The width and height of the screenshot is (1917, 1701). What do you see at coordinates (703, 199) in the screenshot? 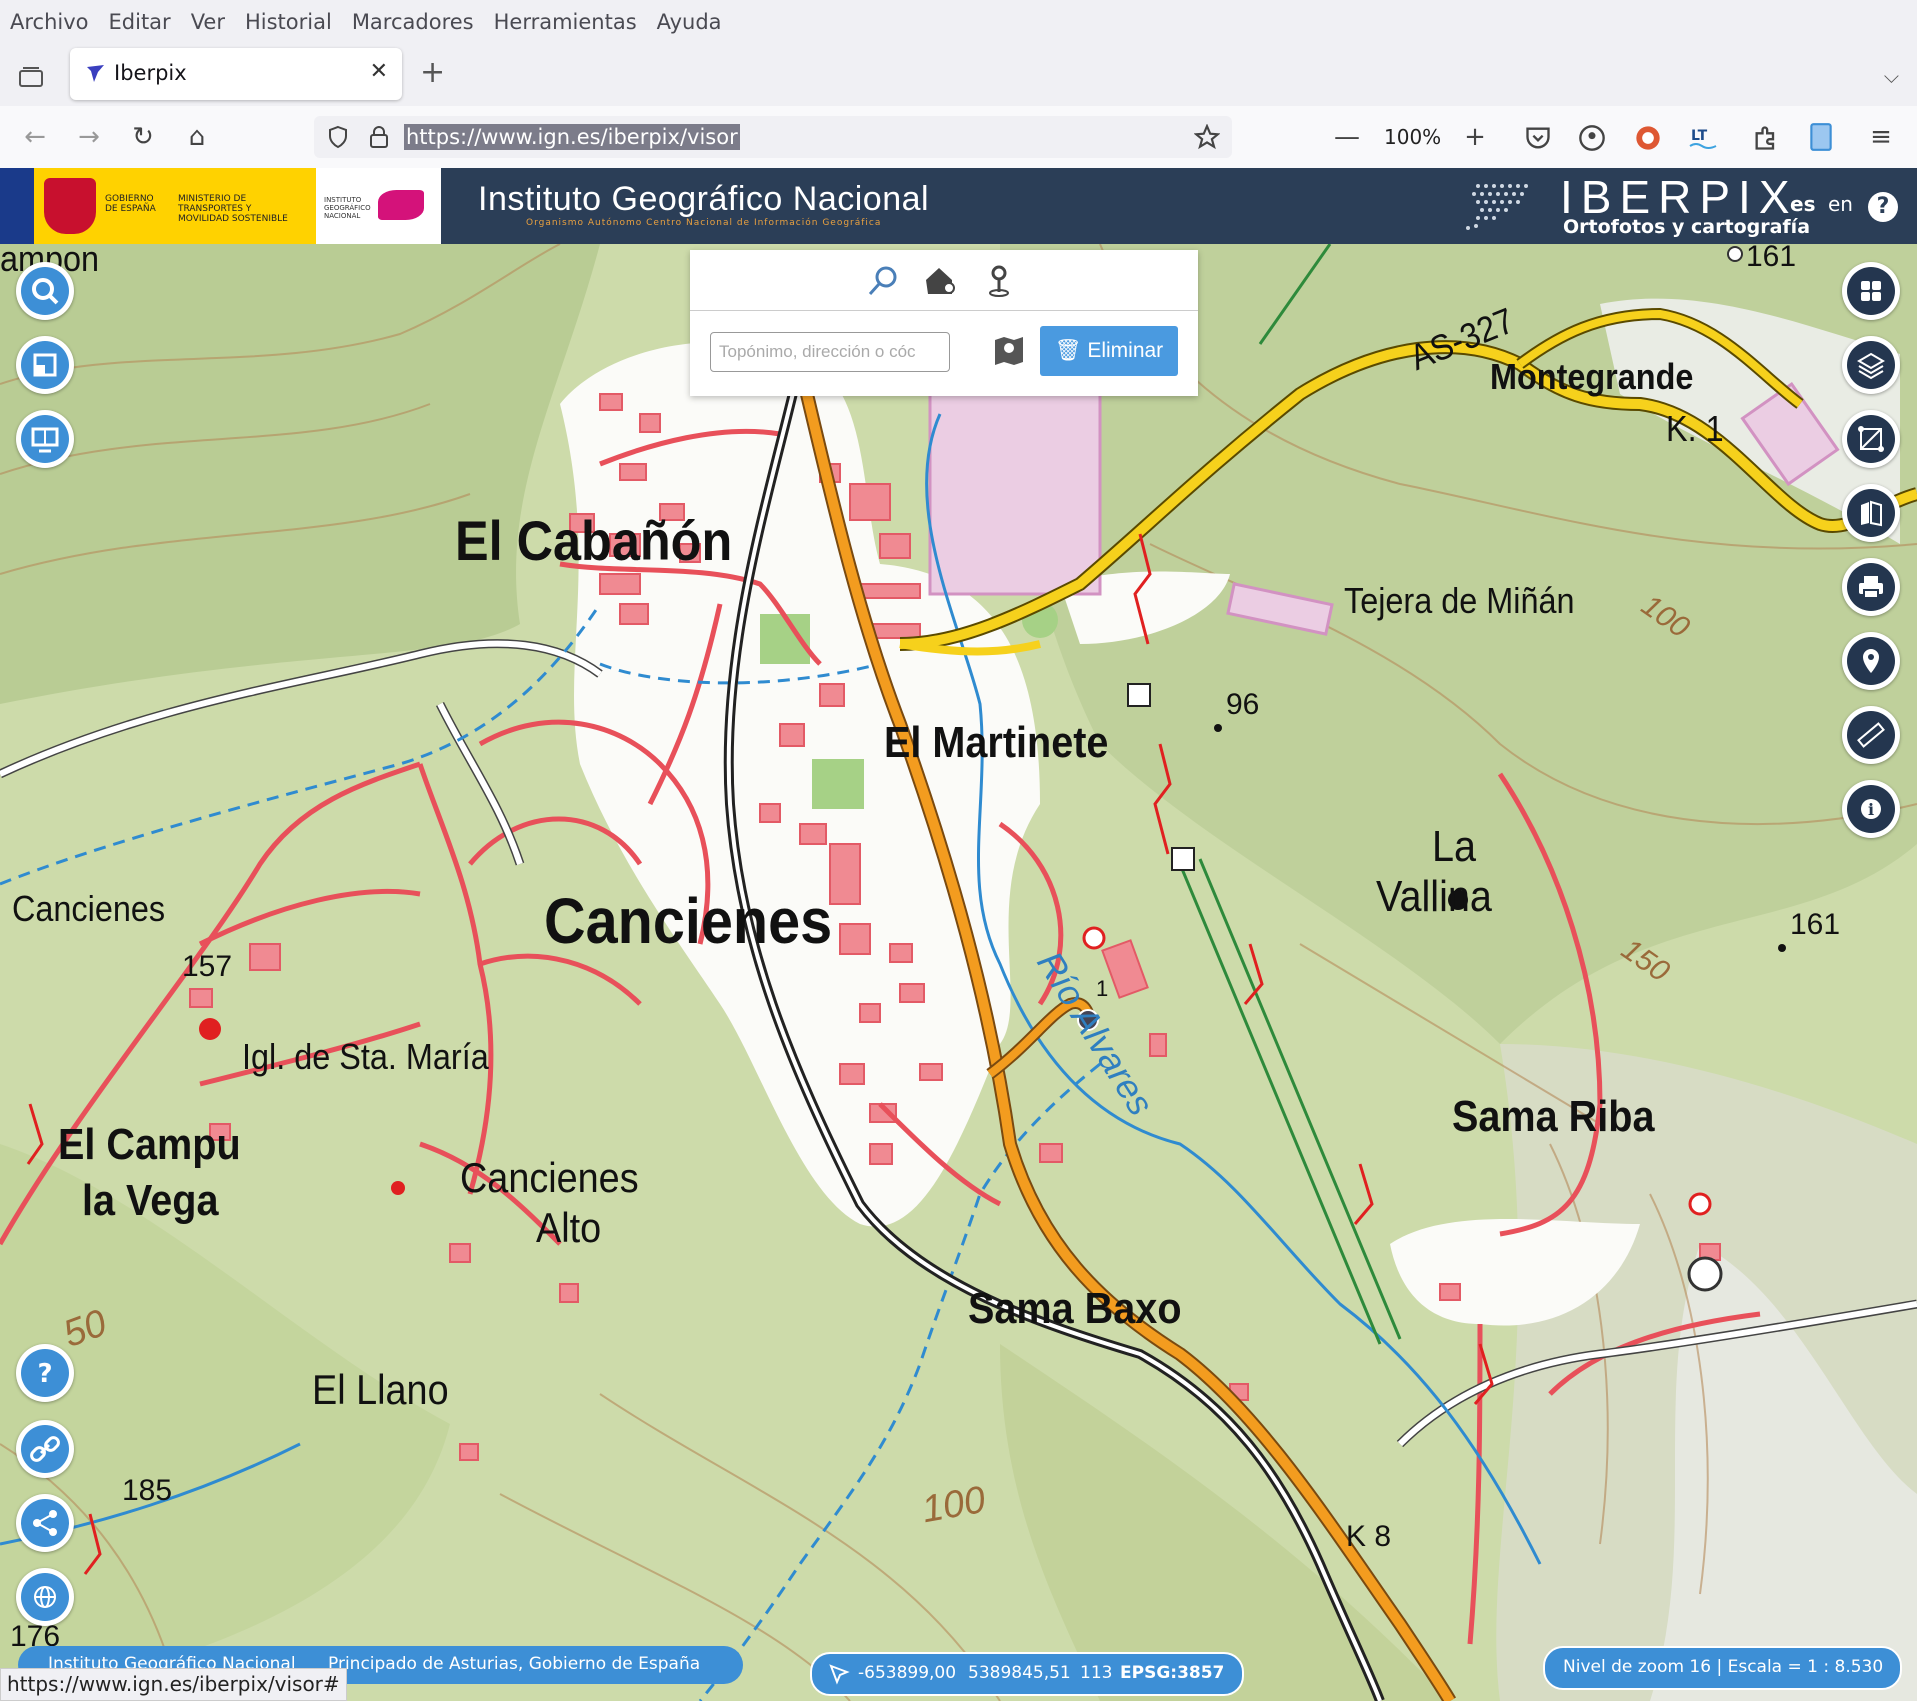
I see `ign-title: Instituto Geográfico Nacional` at bounding box center [703, 199].